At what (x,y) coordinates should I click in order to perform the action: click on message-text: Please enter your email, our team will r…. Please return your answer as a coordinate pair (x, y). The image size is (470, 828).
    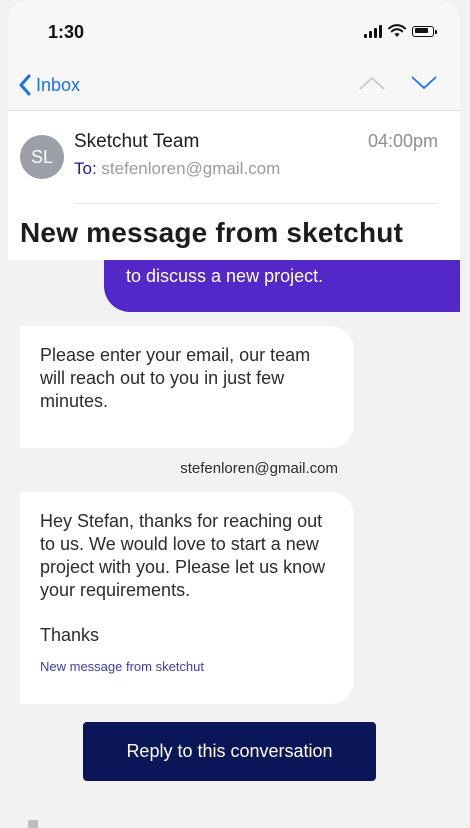
    Looking at the image, I should click on (175, 378).